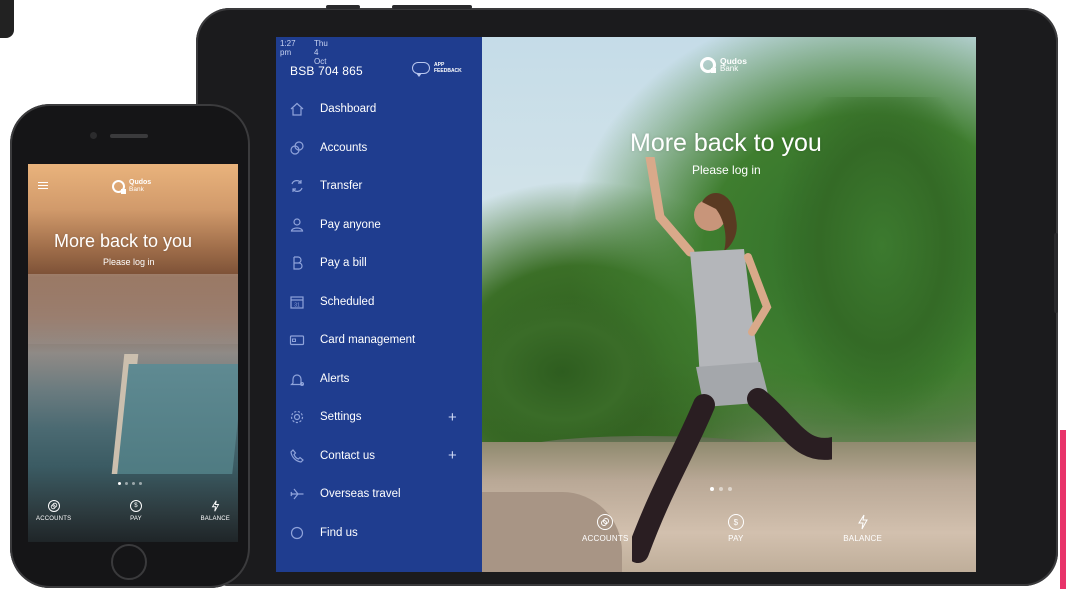 The width and height of the screenshot is (1066, 589). I want to click on menu-label: Contact us, so click(347, 455).